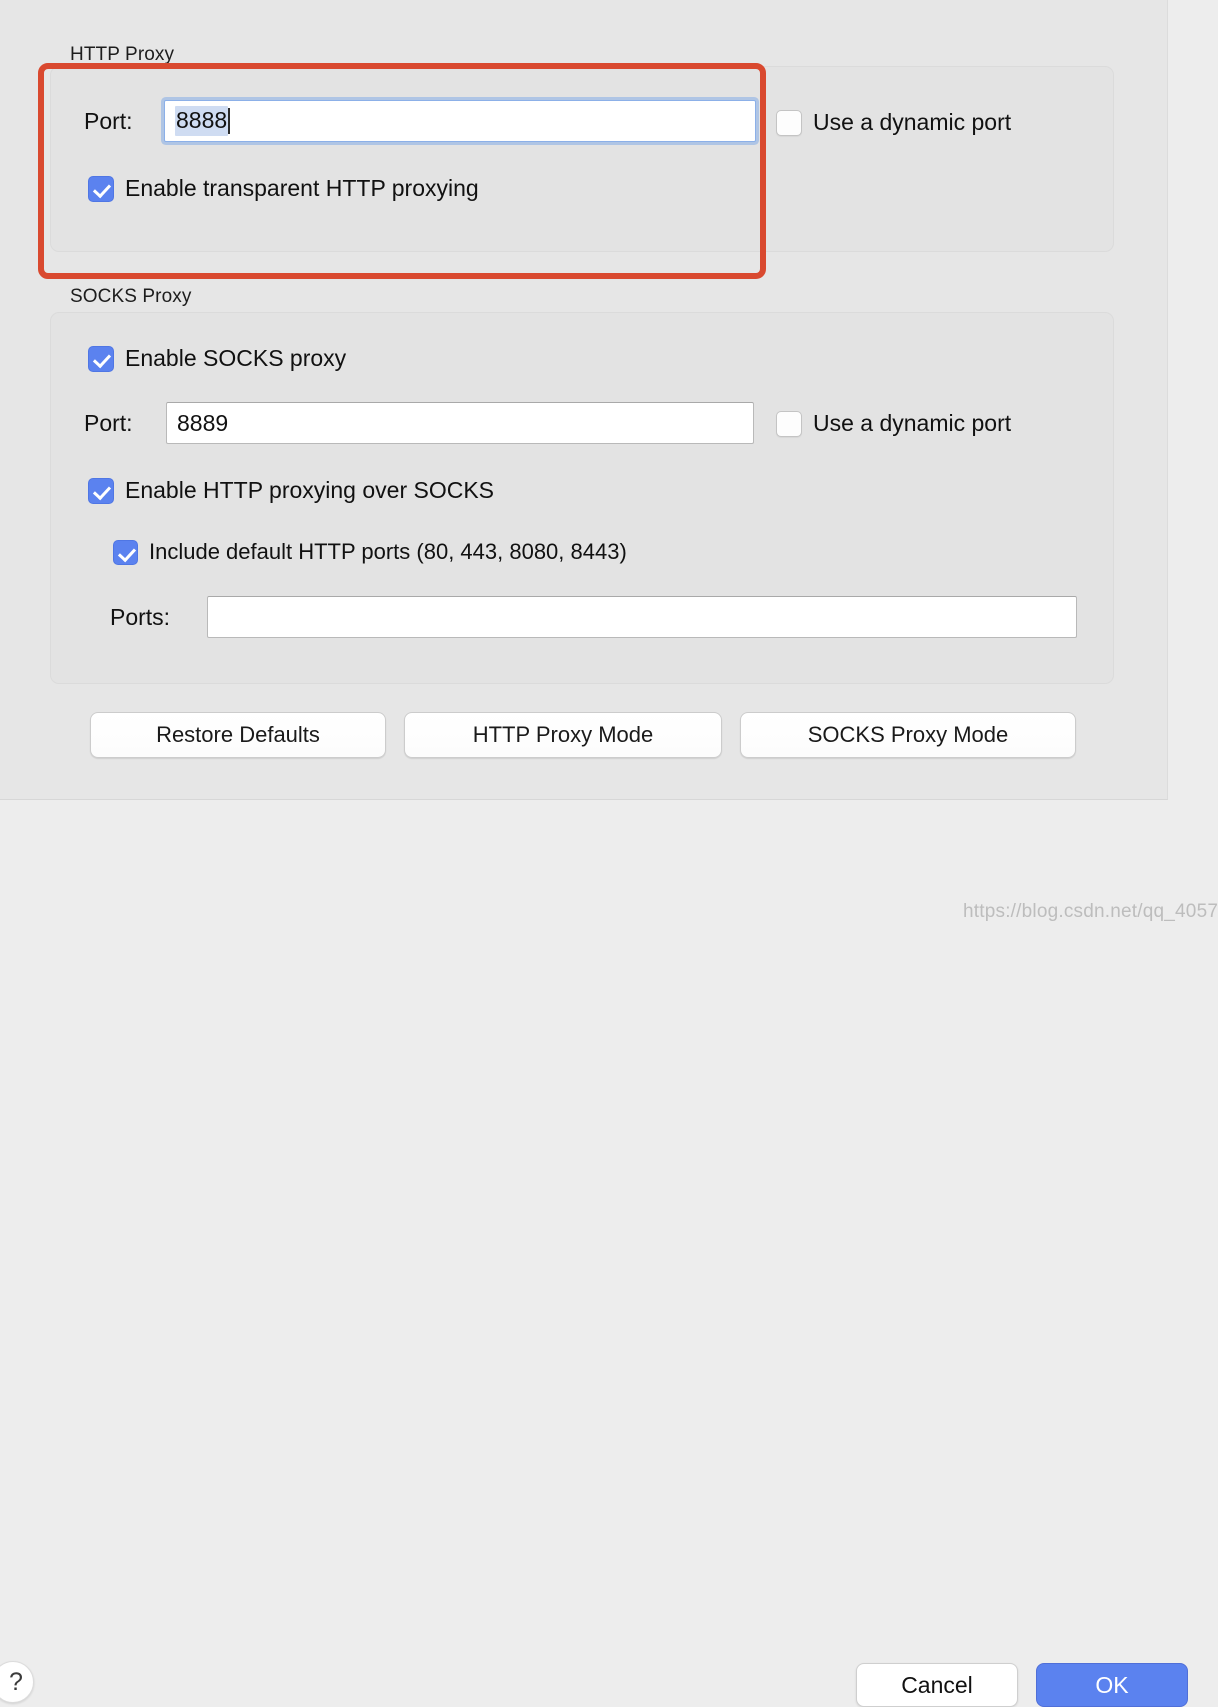 This screenshot has height=1707, width=1218. Describe the element at coordinates (17, 1682) in the screenshot. I see `help-icon: ?` at that location.